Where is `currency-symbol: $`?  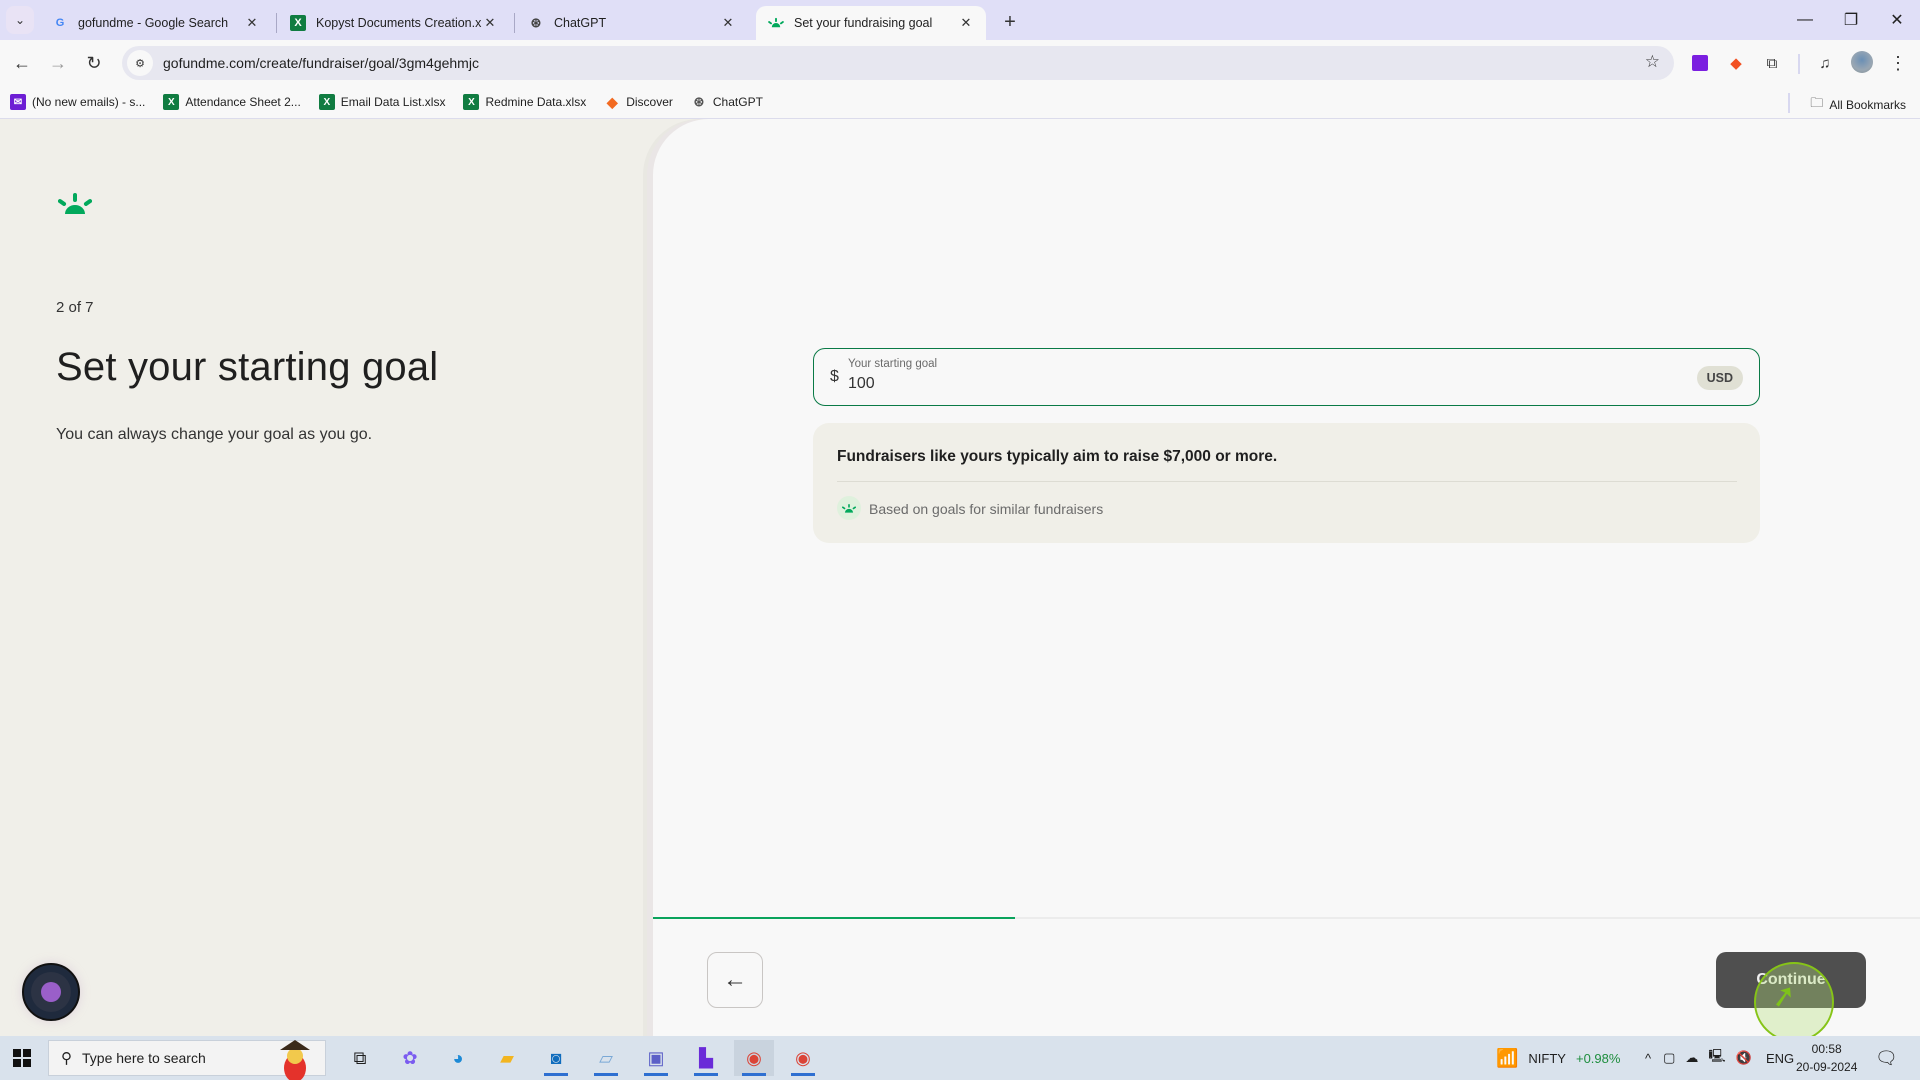 currency-symbol: $ is located at coordinates (834, 376).